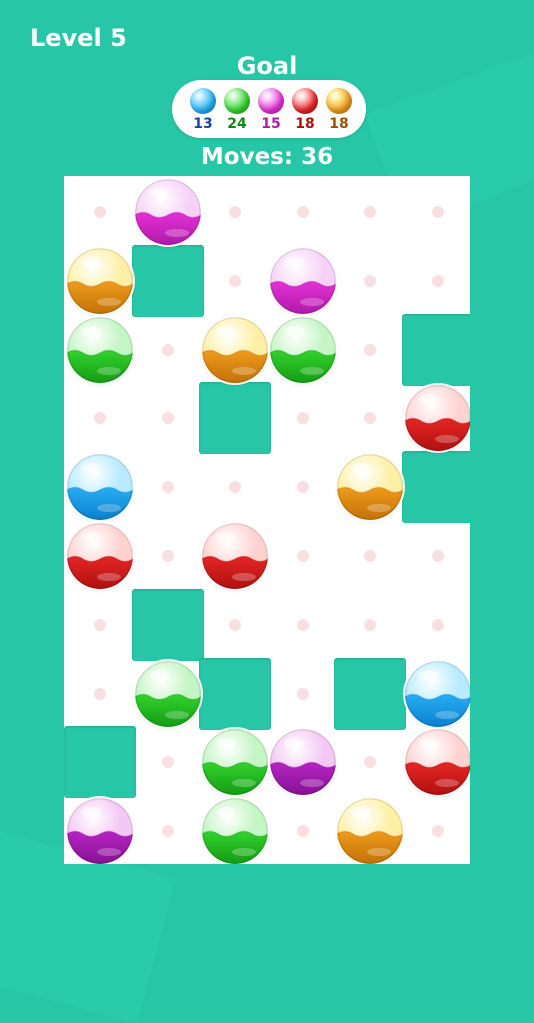 This screenshot has width=534, height=1023. I want to click on goal-item-pink: 15, so click(271, 110).